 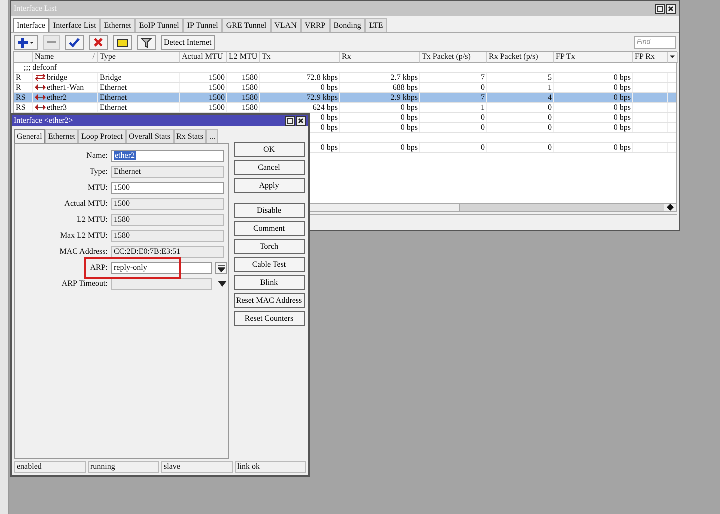 I want to click on status-text: running, so click(x=123, y=467).